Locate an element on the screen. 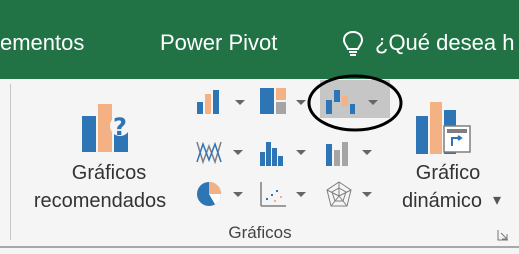 This screenshot has width=519, height=254. column-bar-chart-button is located at coordinates (223, 100).